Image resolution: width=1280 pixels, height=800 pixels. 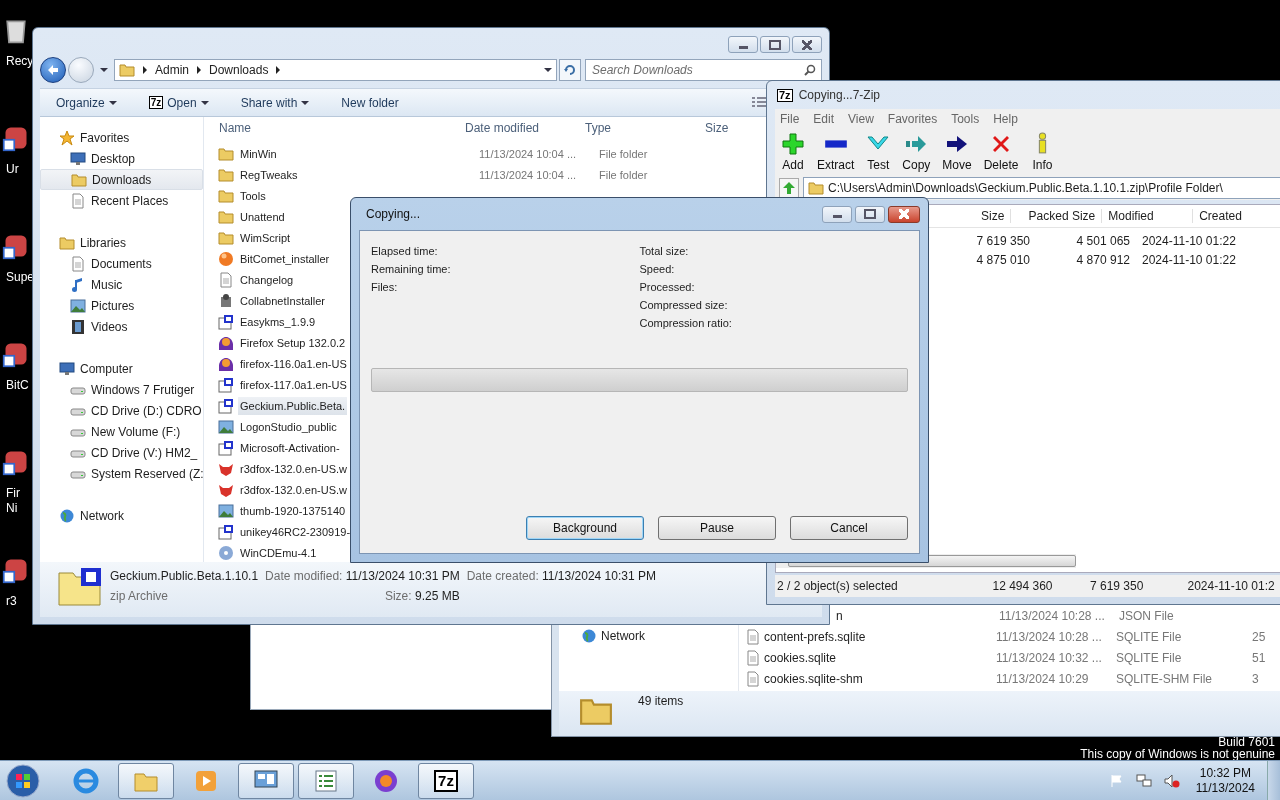 What do you see at coordinates (13, 501) in the screenshot?
I see `desktop-icon-label: Fir Ni` at bounding box center [13, 501].